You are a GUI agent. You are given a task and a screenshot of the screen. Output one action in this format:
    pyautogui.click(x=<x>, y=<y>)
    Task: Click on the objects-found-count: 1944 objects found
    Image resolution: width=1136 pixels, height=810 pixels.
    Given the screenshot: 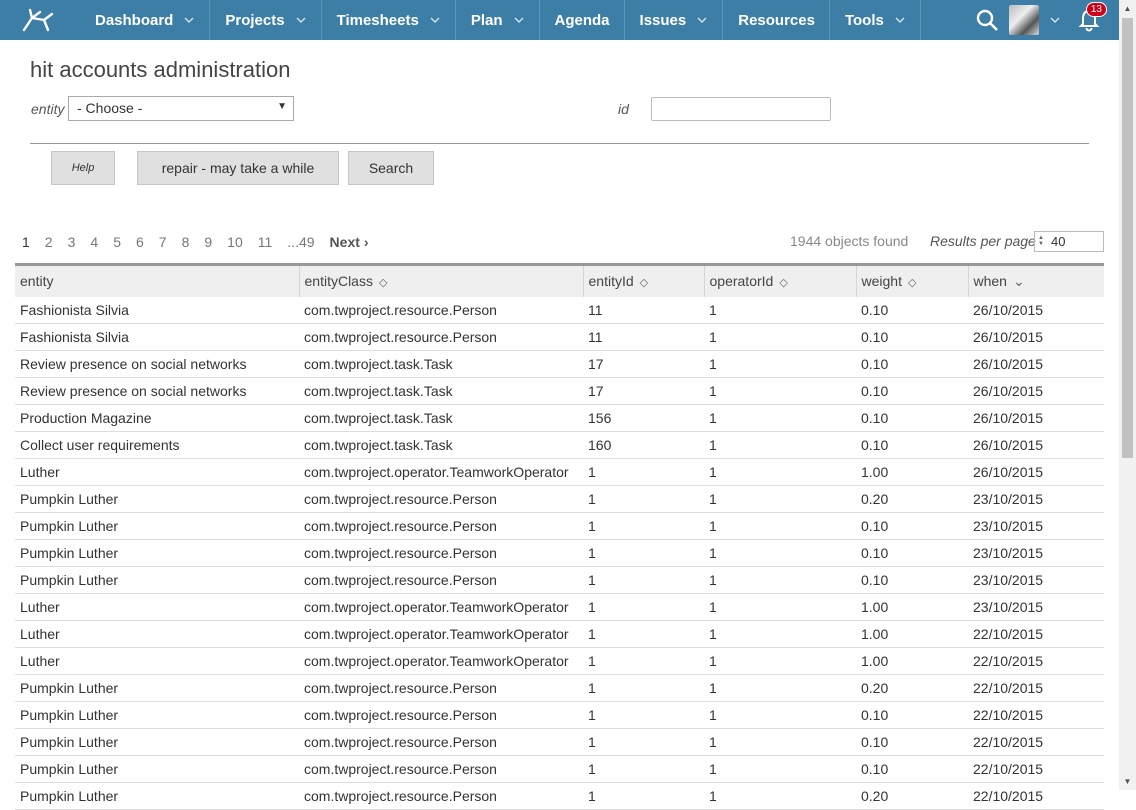 What is the action you would take?
    pyautogui.click(x=849, y=241)
    